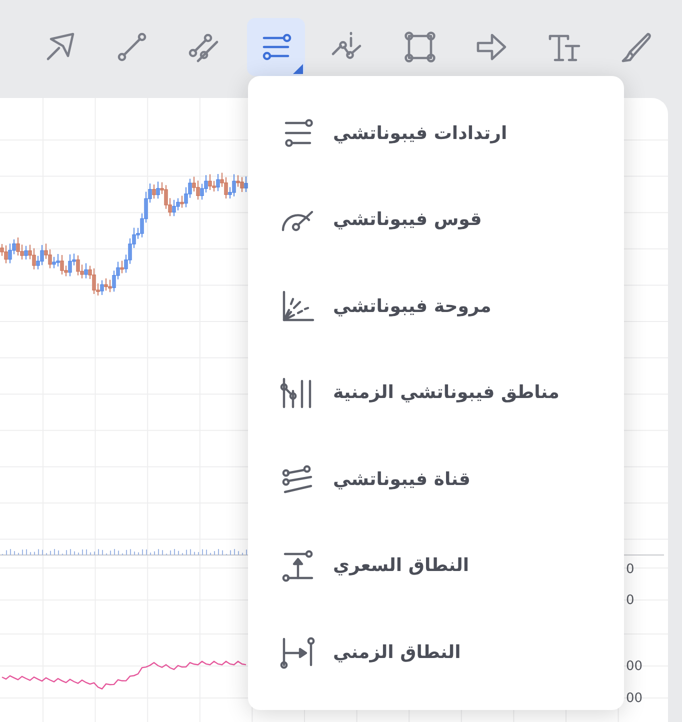  Describe the element at coordinates (397, 652) in the screenshot. I see `menu-item: النطاق الزمني` at that location.